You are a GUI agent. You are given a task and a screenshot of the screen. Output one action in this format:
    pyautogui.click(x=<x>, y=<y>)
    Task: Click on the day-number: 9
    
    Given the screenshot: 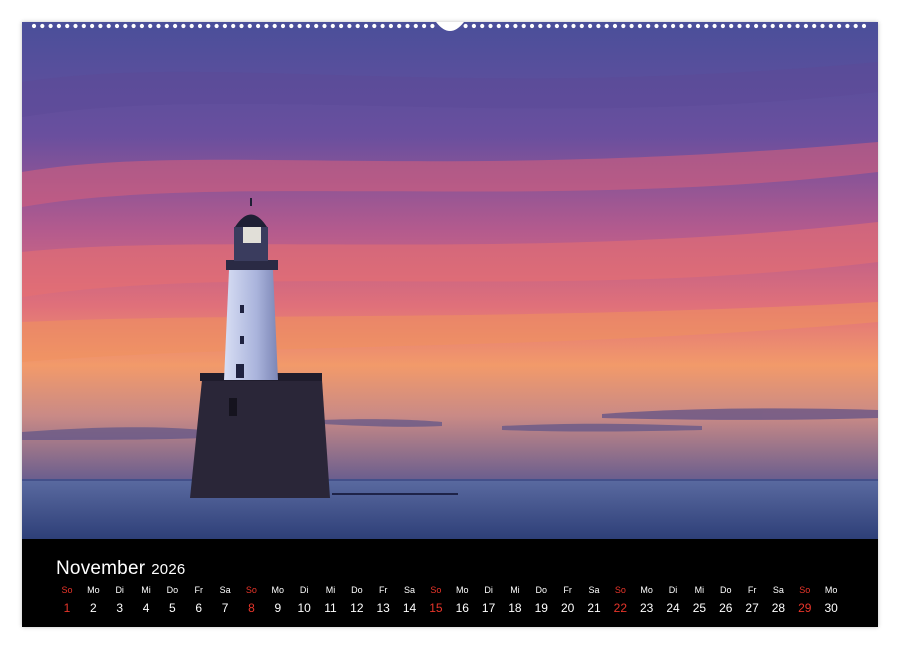 What is the action you would take?
    pyautogui.click(x=278, y=608)
    